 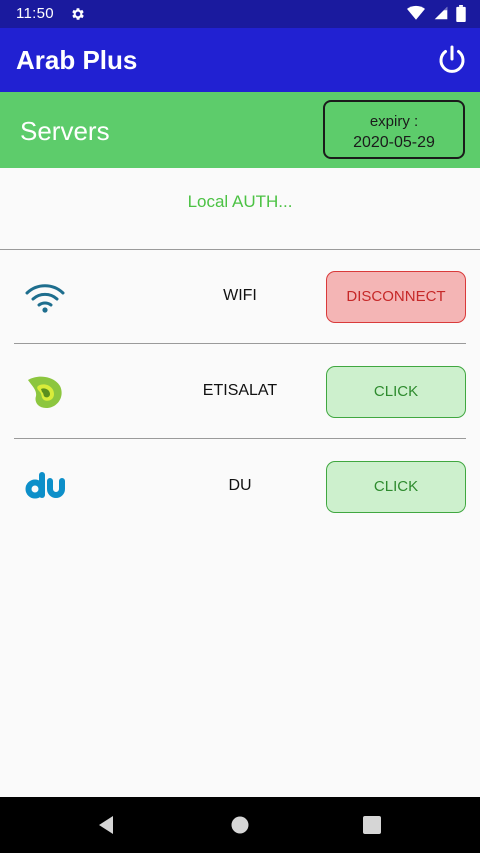 What do you see at coordinates (45, 298) in the screenshot?
I see `wifi-logo-icon` at bounding box center [45, 298].